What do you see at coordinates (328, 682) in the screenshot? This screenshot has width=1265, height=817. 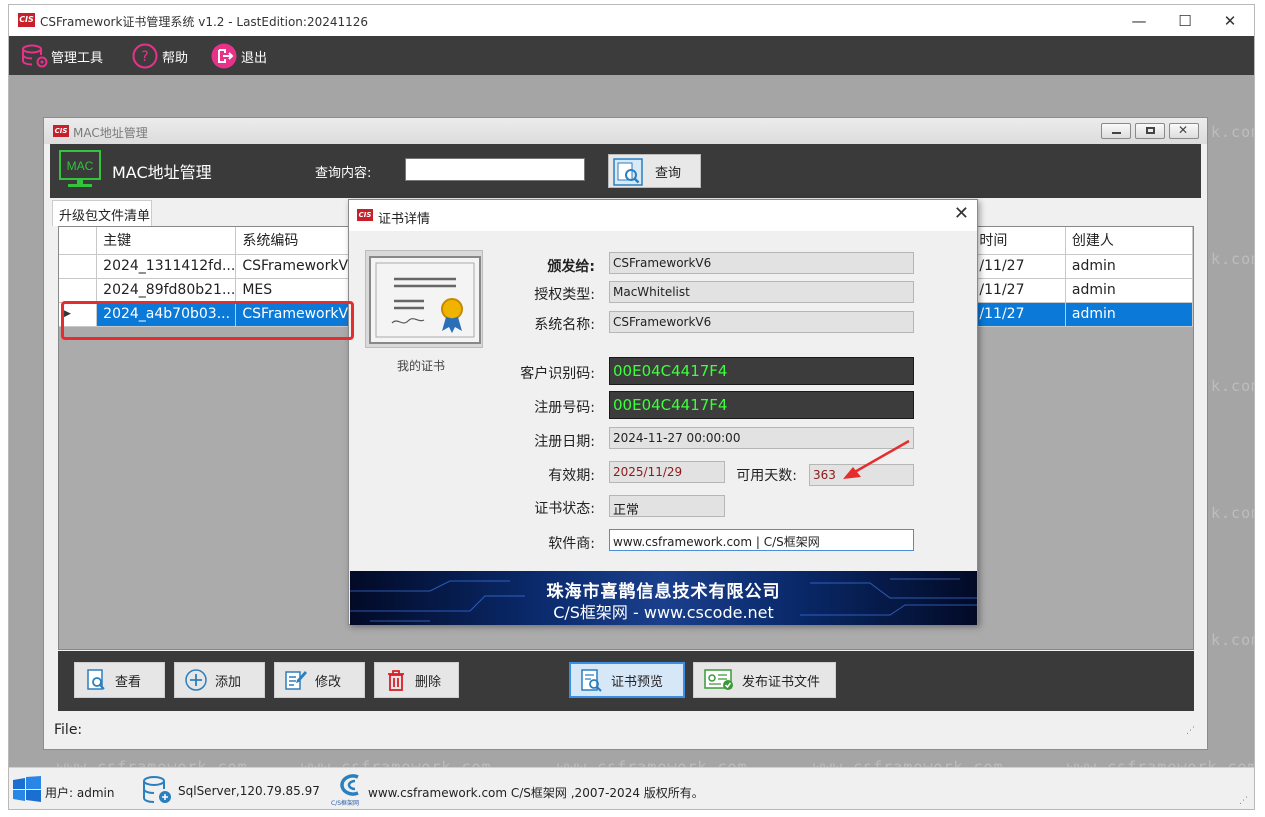 I see `edit-label: 修改` at bounding box center [328, 682].